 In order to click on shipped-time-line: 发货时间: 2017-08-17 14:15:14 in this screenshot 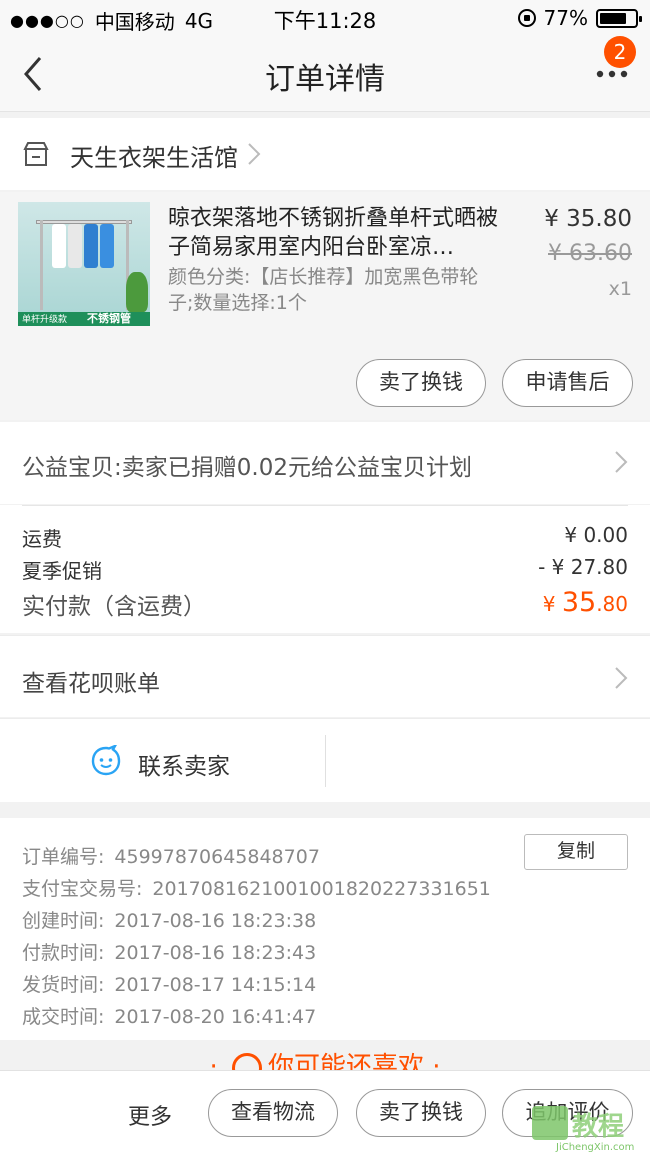, I will do `click(169, 983)`.